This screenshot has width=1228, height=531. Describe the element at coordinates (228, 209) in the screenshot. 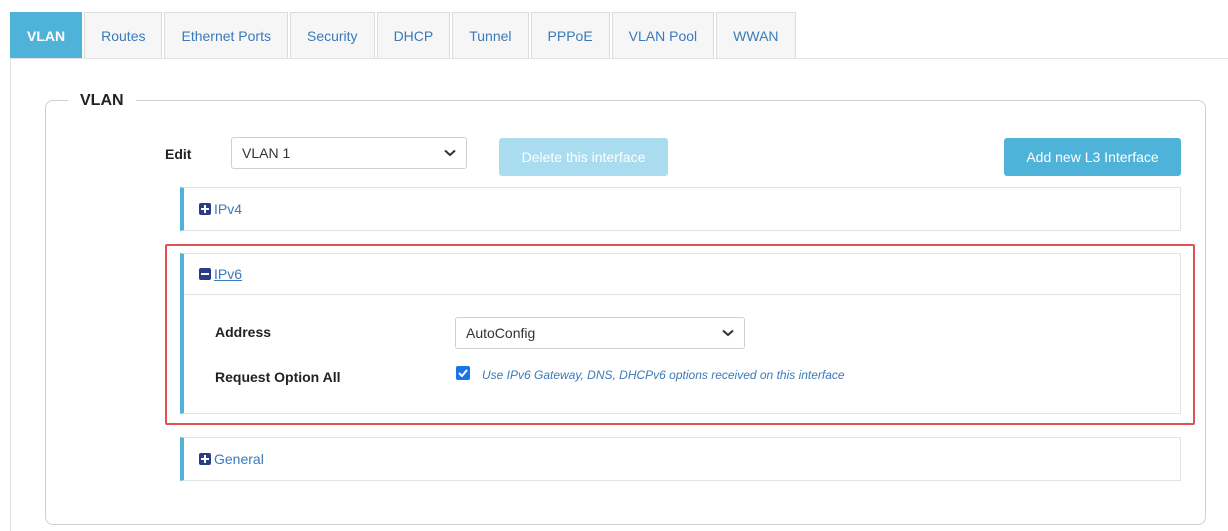

I see `ipv4-title: IPv4` at that location.